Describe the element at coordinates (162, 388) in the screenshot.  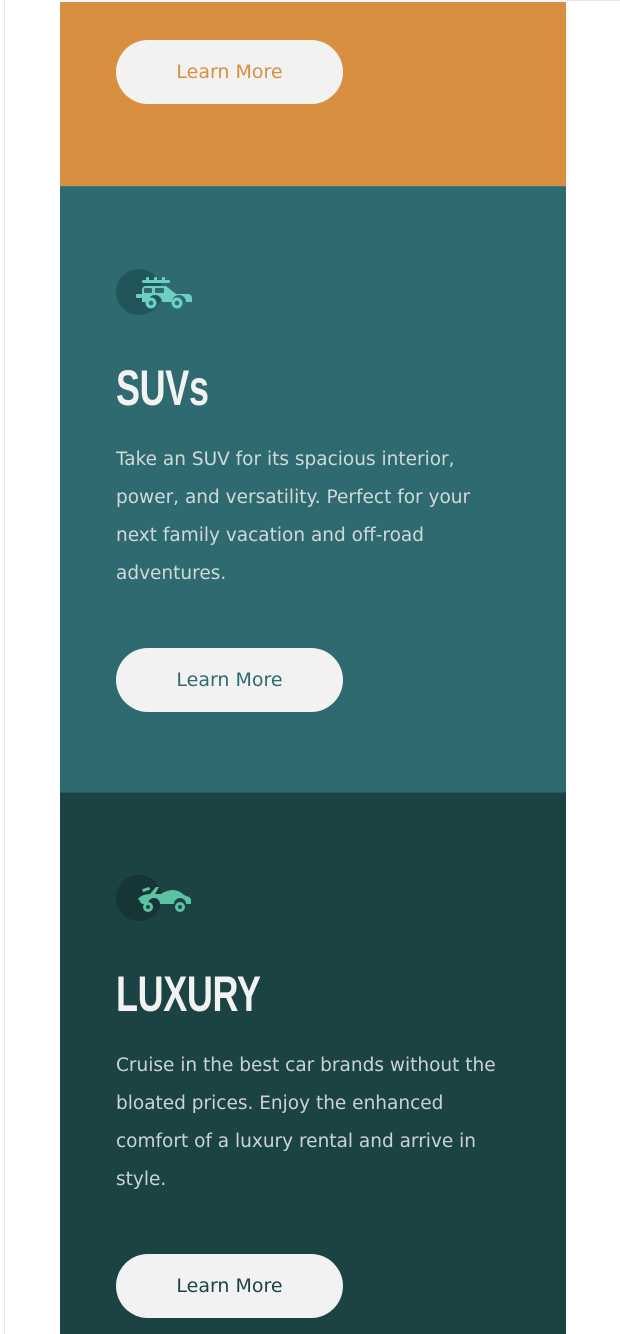
I see `card-title: SUVs` at that location.